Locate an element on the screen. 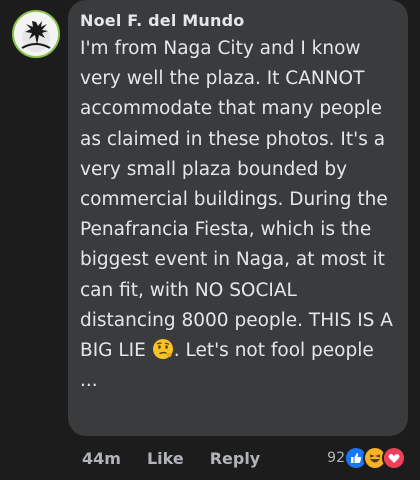  author-avatar is located at coordinates (36, 34).